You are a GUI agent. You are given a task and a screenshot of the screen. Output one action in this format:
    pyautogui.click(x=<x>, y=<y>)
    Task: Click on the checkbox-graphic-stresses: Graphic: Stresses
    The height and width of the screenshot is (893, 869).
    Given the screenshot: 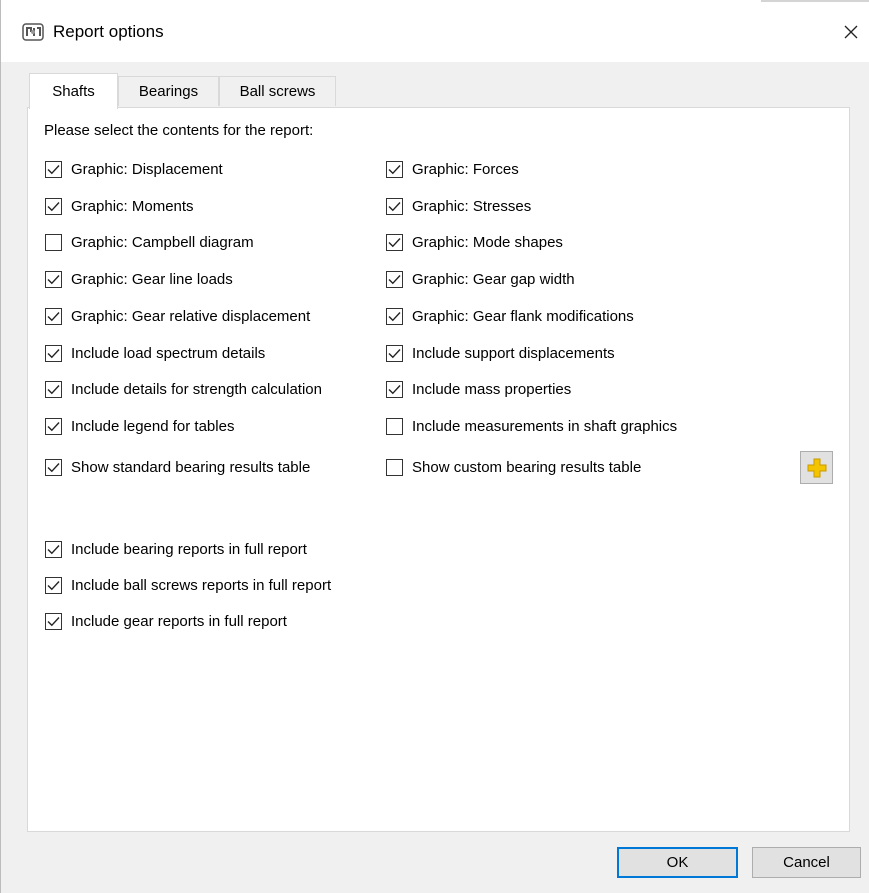 What is the action you would take?
    pyautogui.click(x=458, y=206)
    